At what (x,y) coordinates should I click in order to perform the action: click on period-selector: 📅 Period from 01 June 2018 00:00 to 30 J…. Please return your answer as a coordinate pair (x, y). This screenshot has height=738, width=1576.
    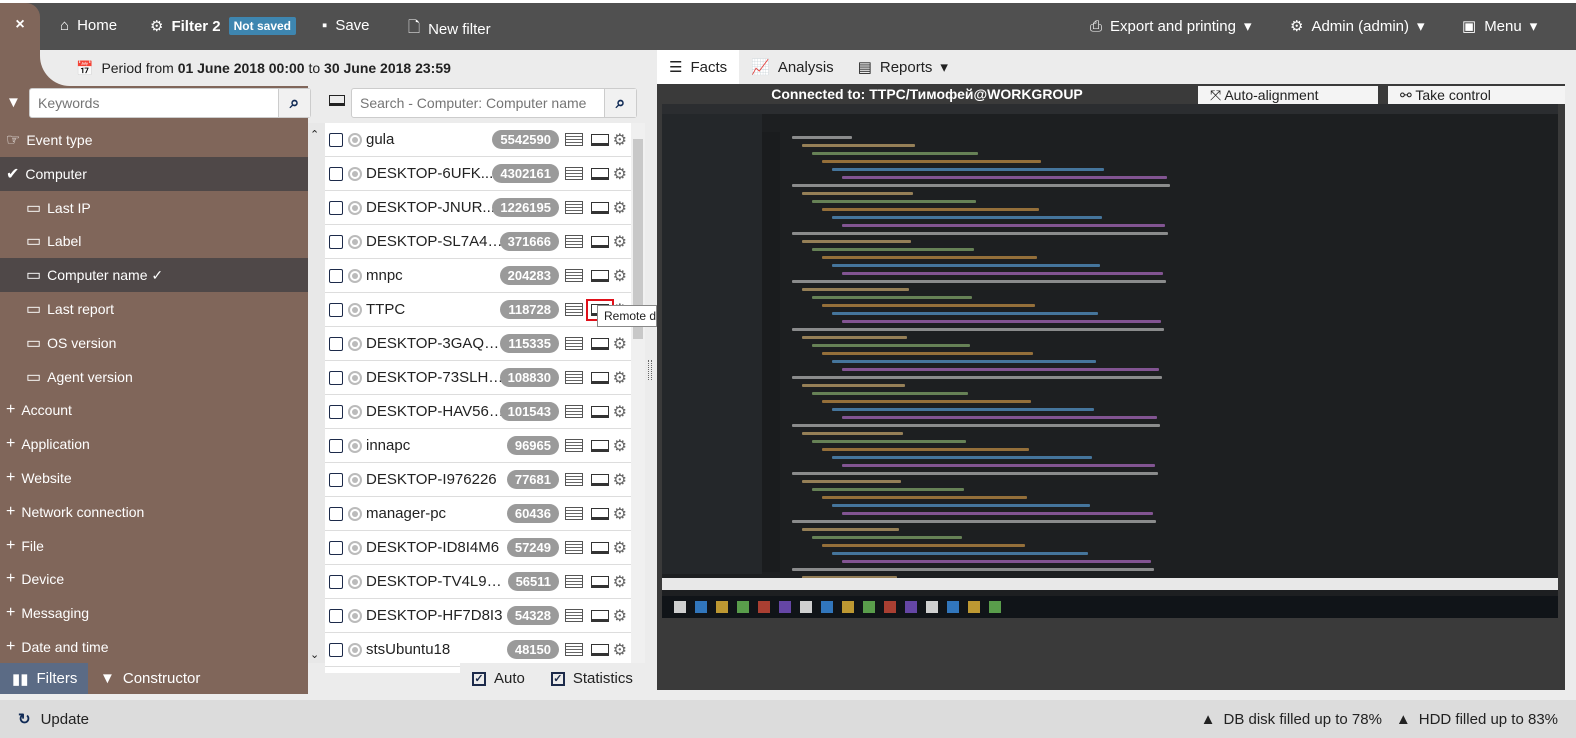
    Looking at the image, I should click on (348, 68).